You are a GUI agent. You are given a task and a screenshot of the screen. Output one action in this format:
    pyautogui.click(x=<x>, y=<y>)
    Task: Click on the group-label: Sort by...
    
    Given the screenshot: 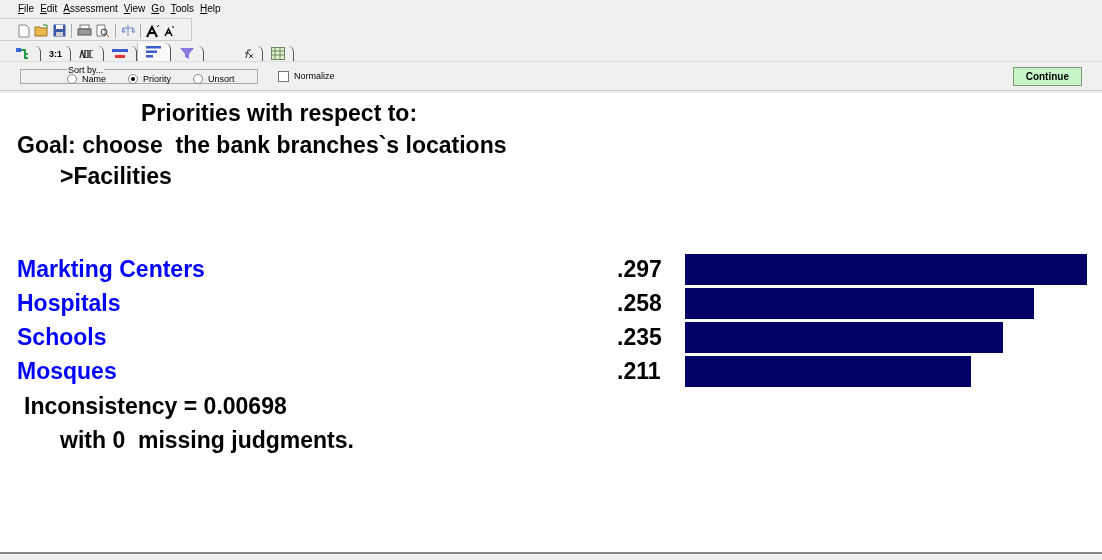 What is the action you would take?
    pyautogui.click(x=85, y=69)
    